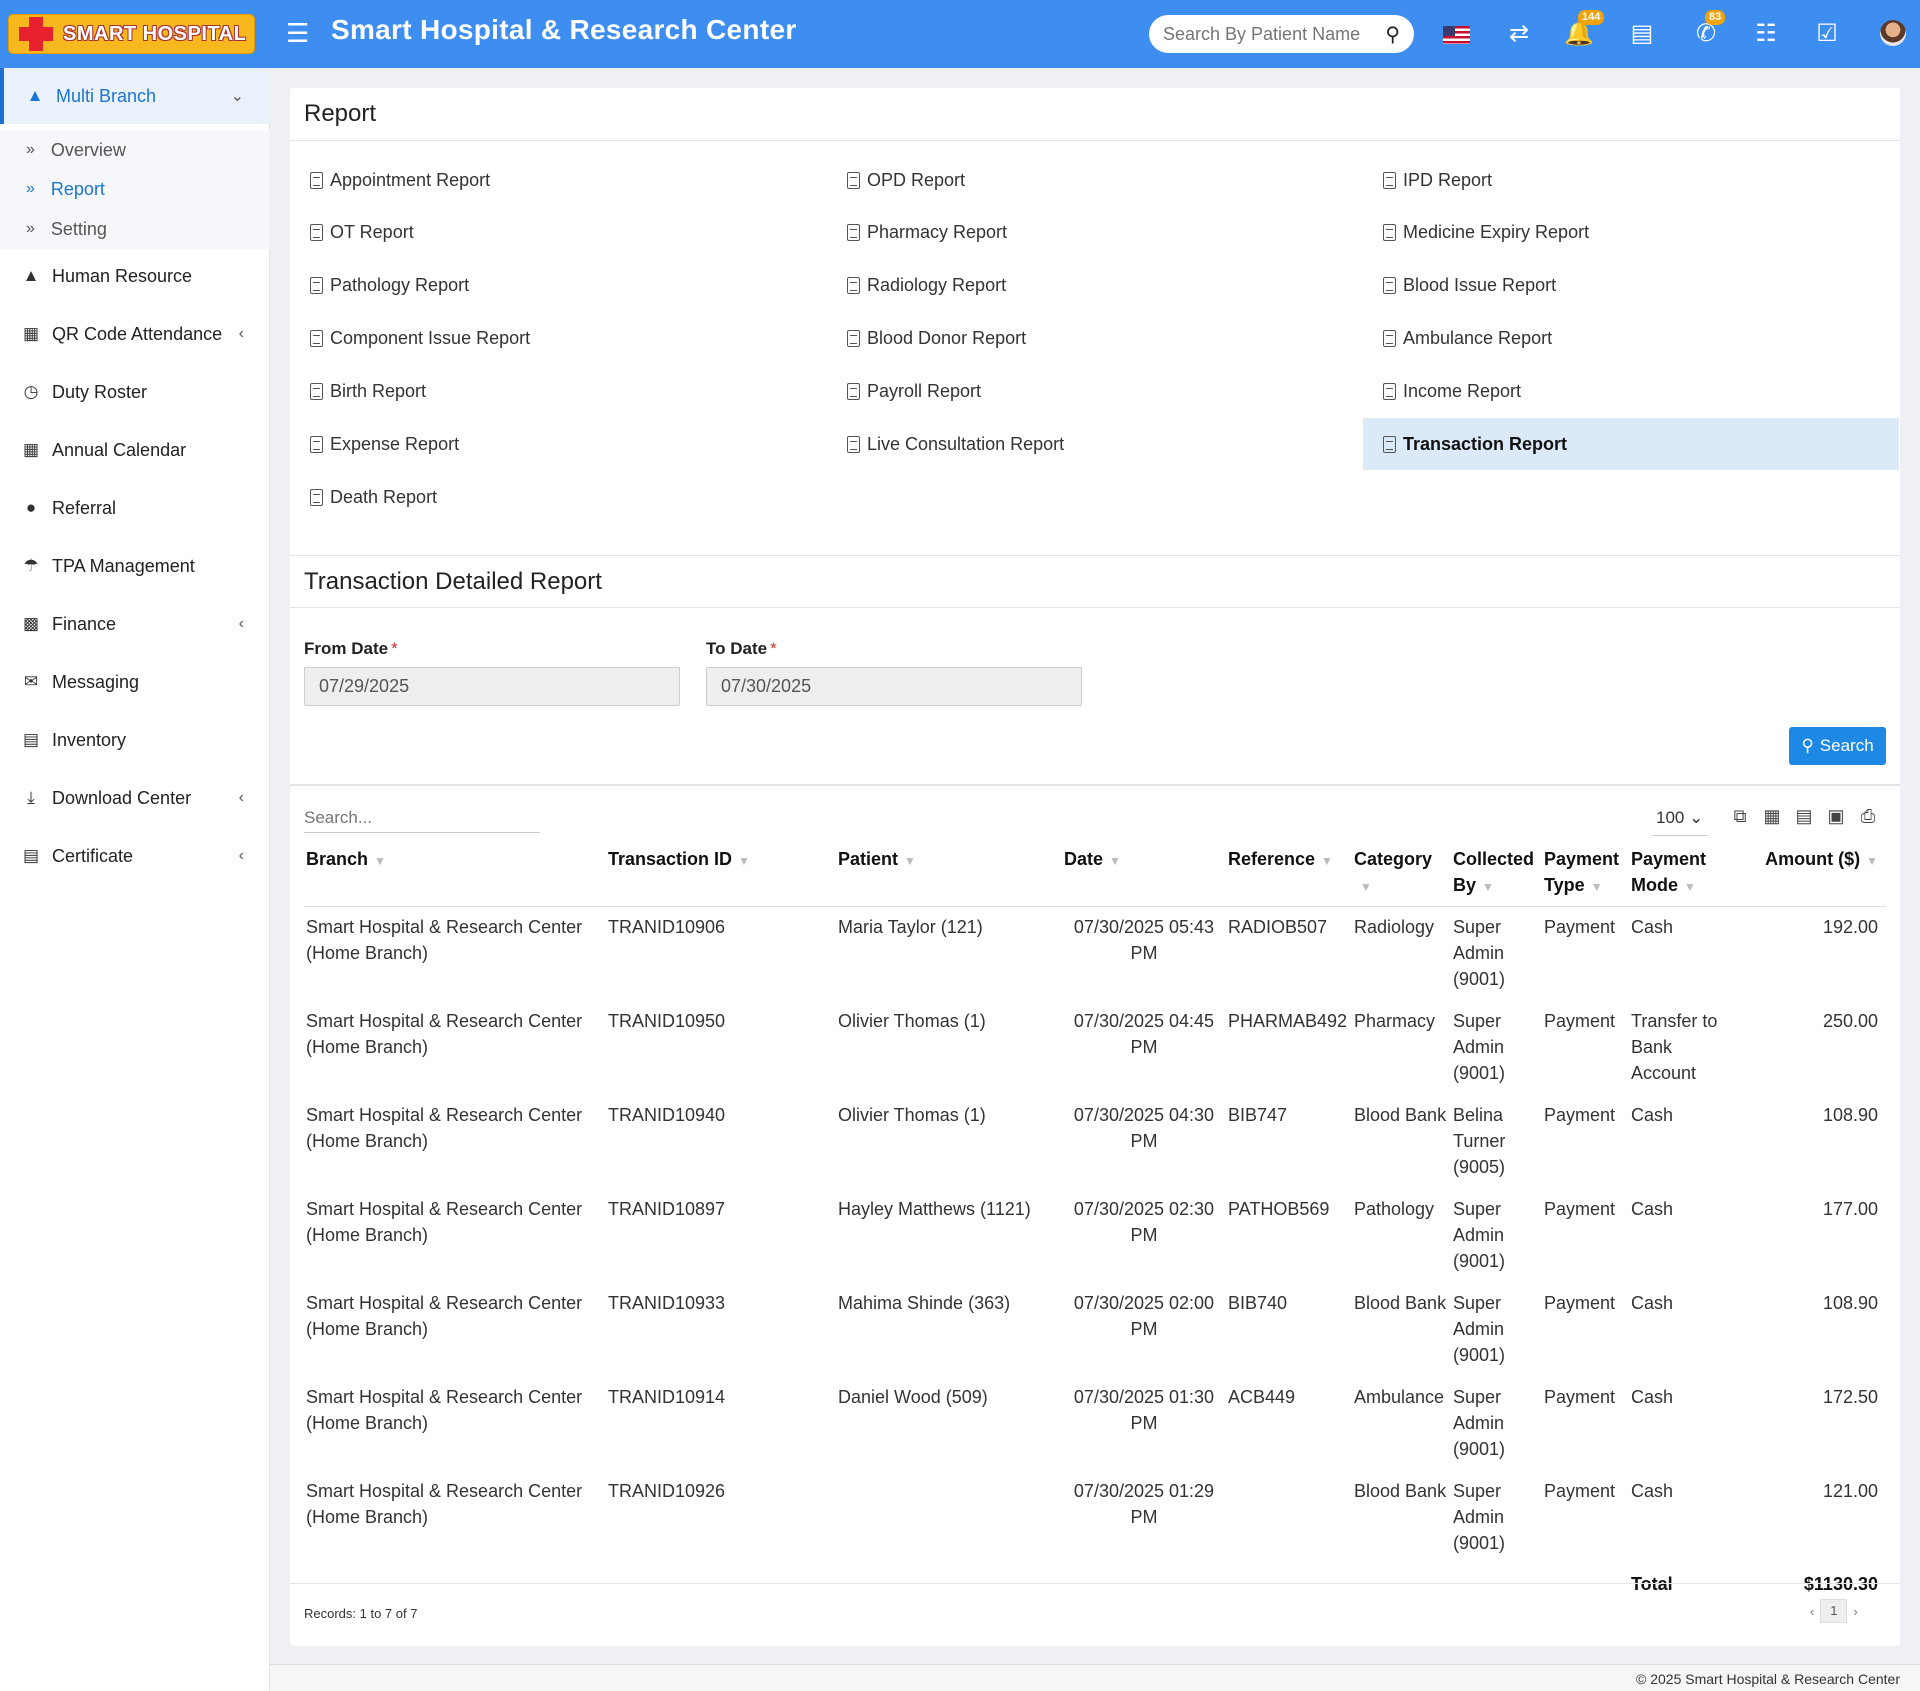 The height and width of the screenshot is (1691, 1920). I want to click on table-search-input, so click(422, 818).